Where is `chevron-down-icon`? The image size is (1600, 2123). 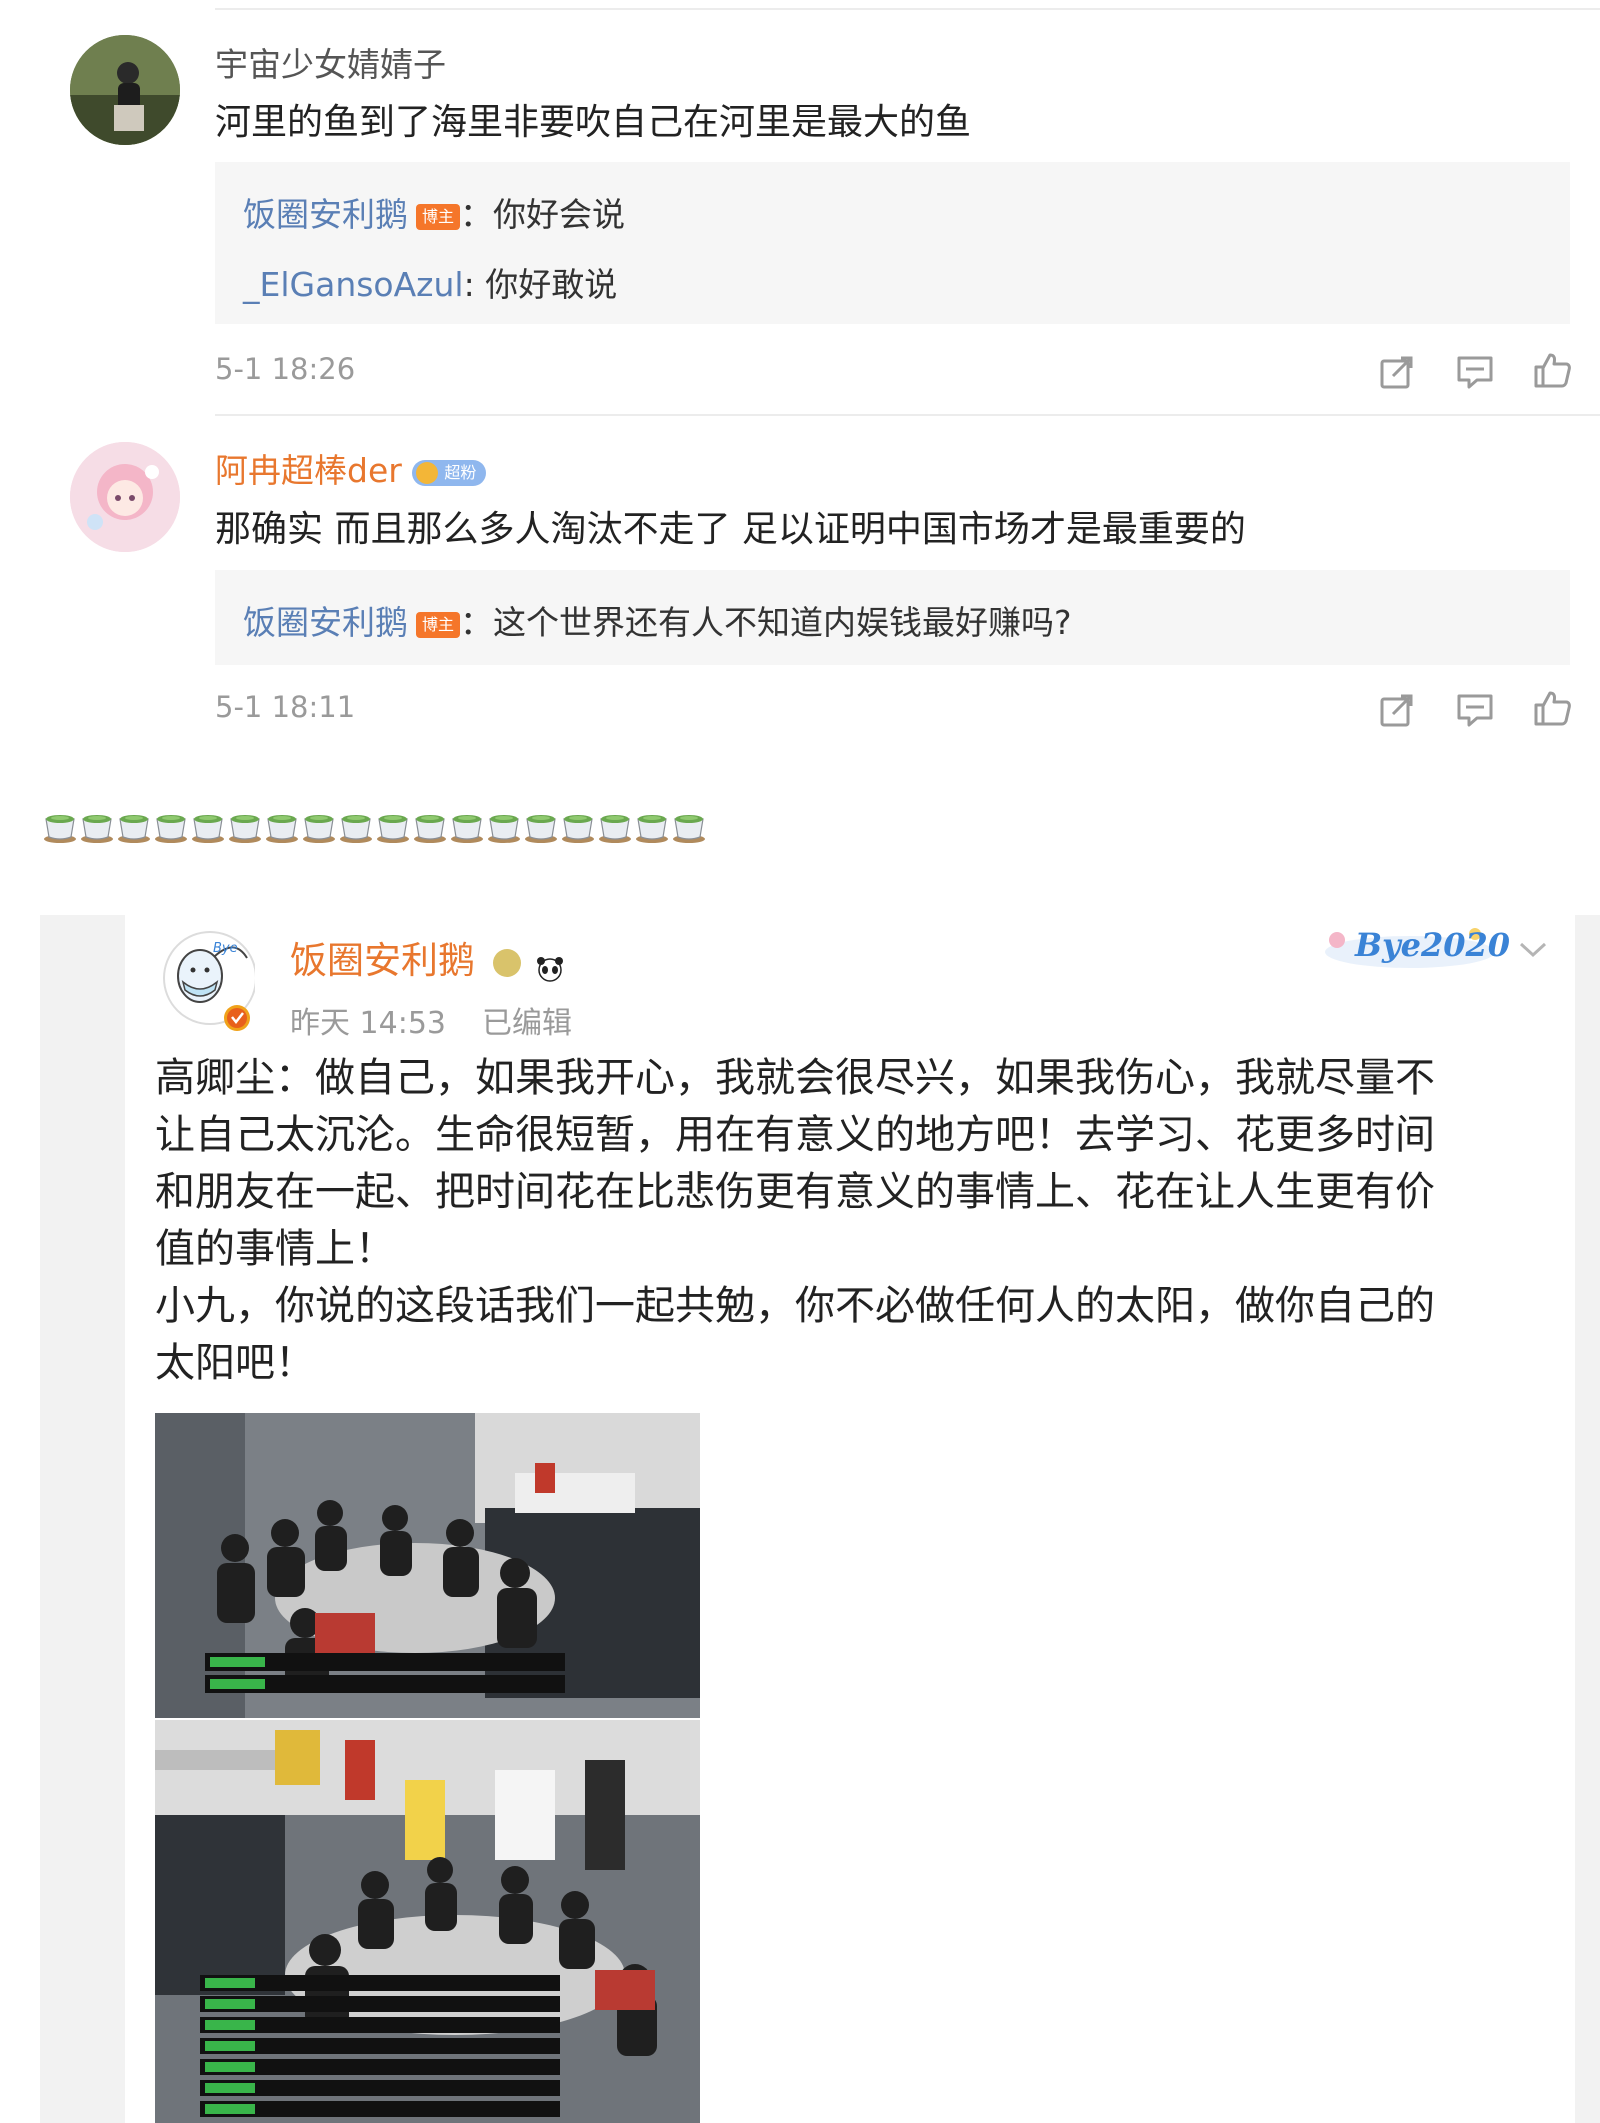
chevron-down-icon is located at coordinates (1533, 950).